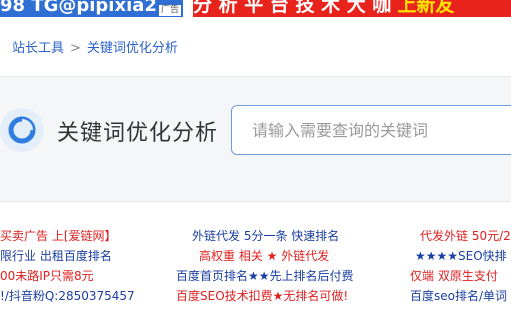 This screenshot has height=319, width=511. Describe the element at coordinates (22, 130) in the screenshot. I see `pie-chart-icon` at that location.